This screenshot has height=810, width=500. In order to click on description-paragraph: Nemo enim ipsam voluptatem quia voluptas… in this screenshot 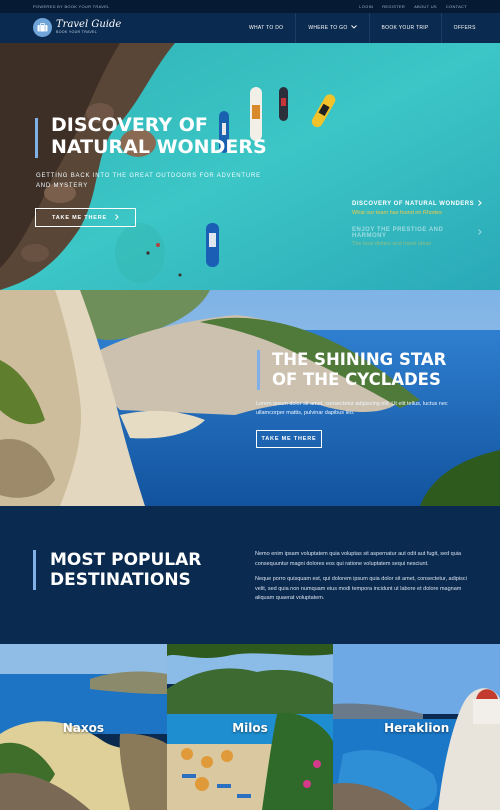, I will do `click(358, 559)`.